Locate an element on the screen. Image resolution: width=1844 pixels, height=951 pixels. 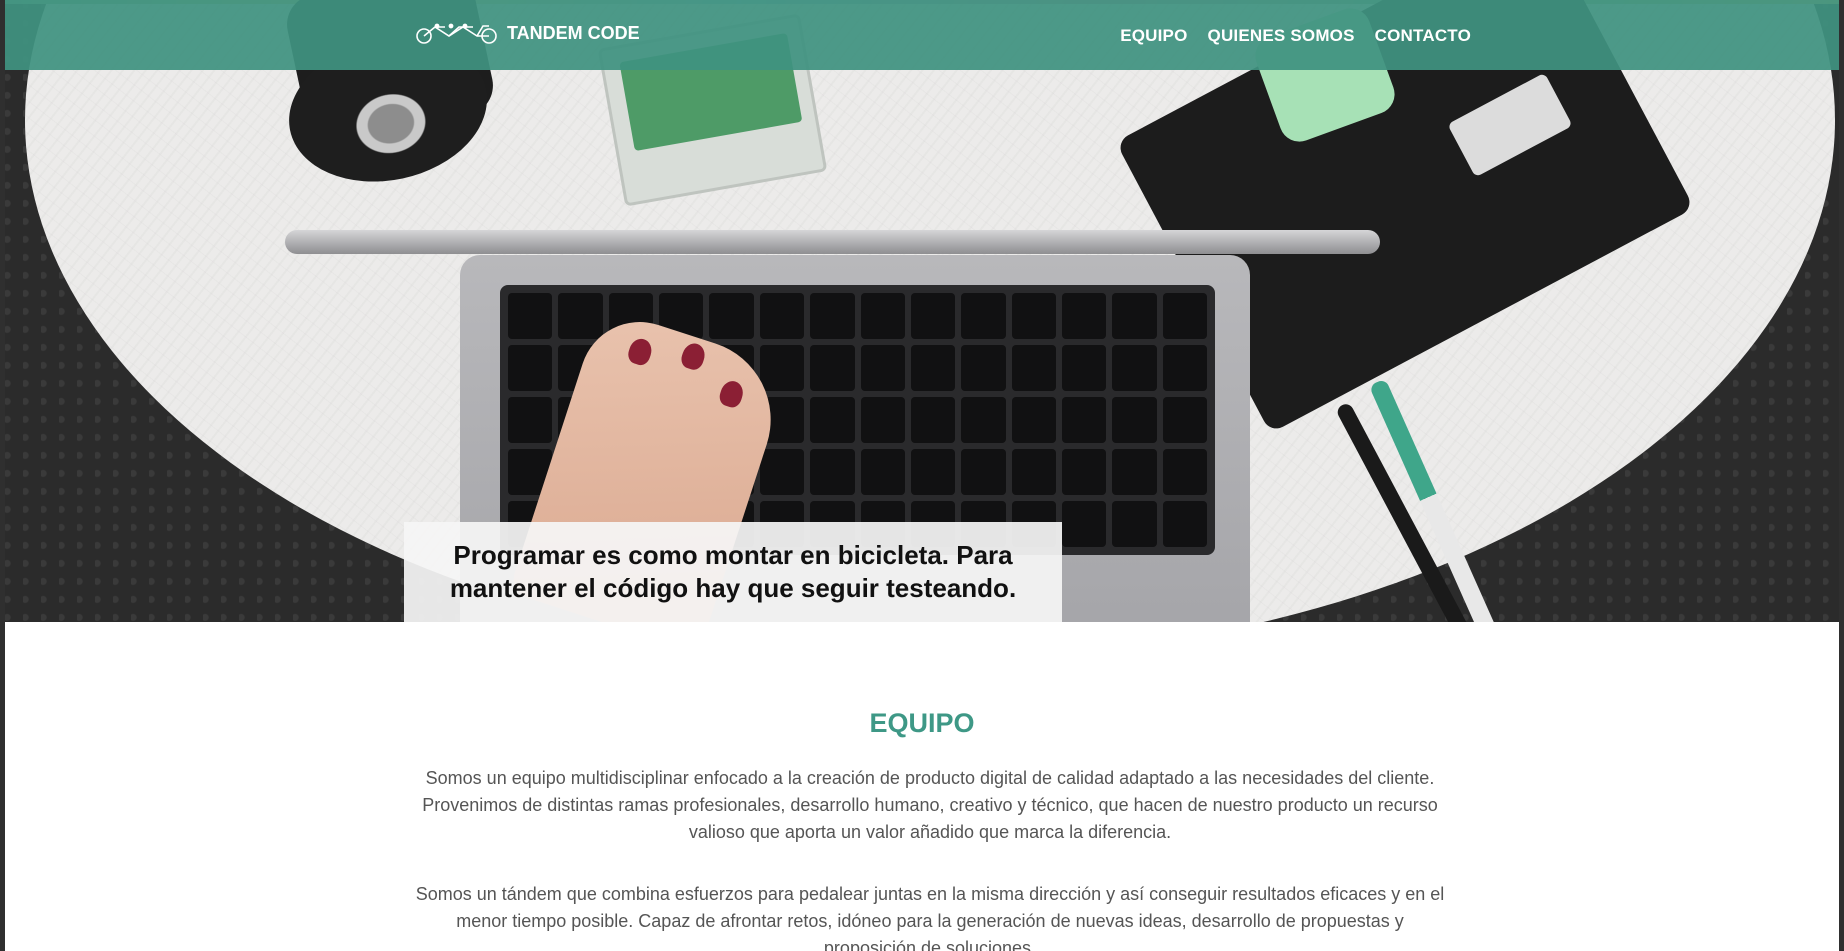
main-nav: EQUIPO QUIENES SOMOS CONTACTO is located at coordinates (1295, 36).